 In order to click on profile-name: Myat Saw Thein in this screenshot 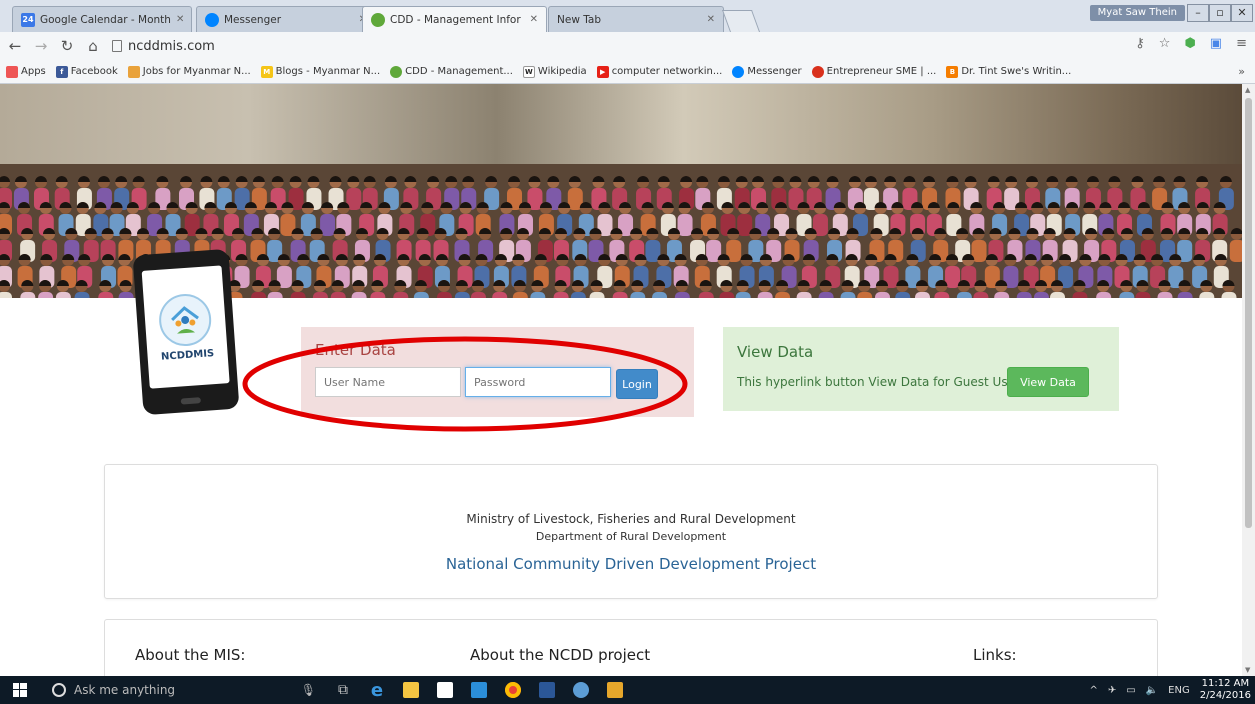, I will do `click(1137, 13)`.